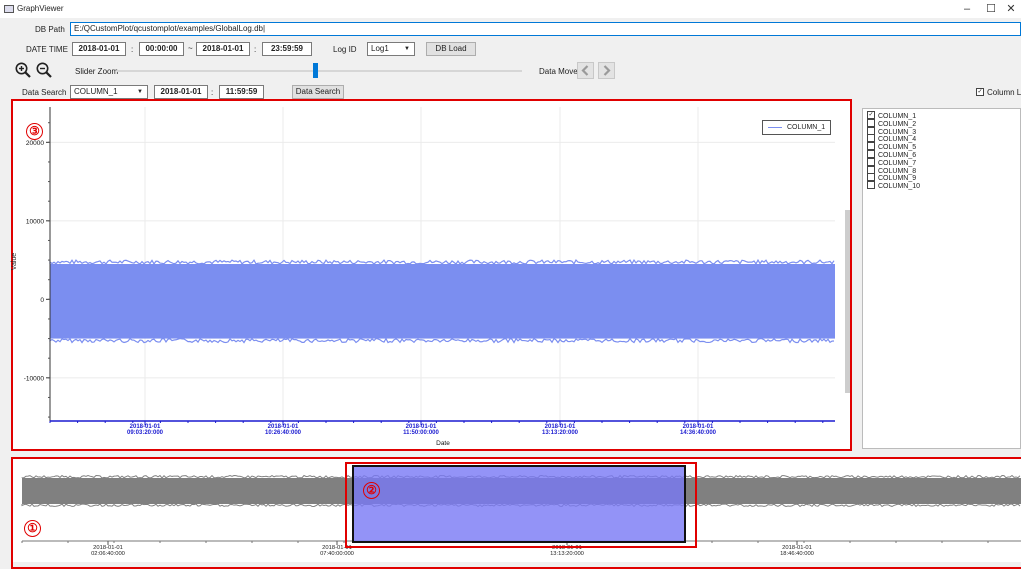  I want to click on zoom-slider-handle, so click(316, 70).